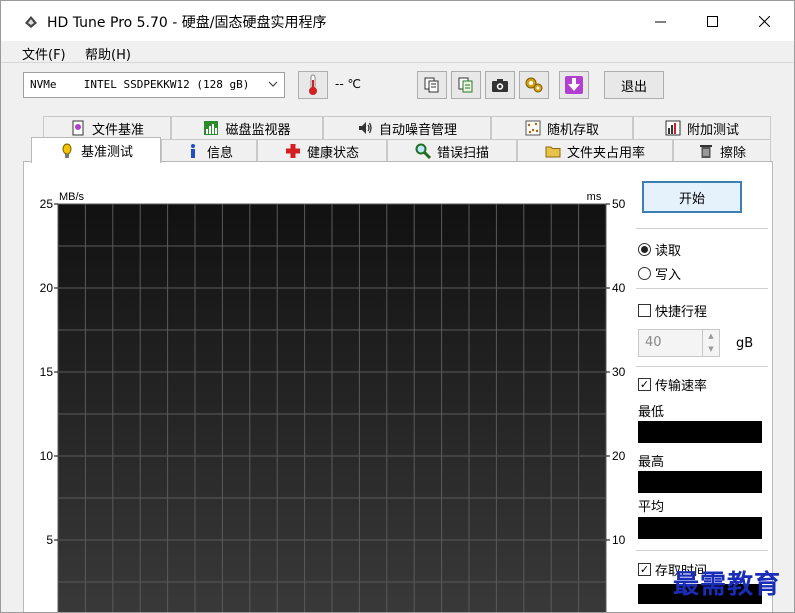 The image size is (795, 613). Describe the element at coordinates (706, 151) in the screenshot. I see `trash-icon` at that location.